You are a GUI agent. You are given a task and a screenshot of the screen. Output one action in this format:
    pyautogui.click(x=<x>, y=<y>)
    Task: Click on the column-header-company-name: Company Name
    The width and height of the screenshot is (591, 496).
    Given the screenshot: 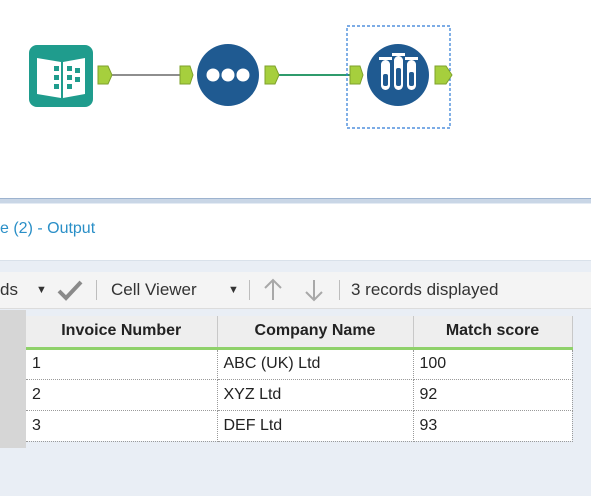 What is the action you would take?
    pyautogui.click(x=315, y=333)
    